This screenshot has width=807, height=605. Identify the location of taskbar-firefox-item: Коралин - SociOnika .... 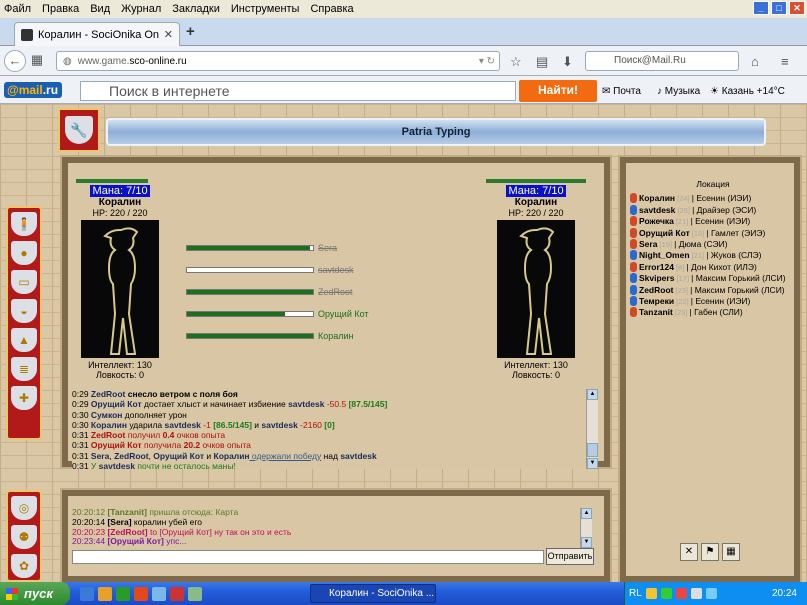
(373, 593).